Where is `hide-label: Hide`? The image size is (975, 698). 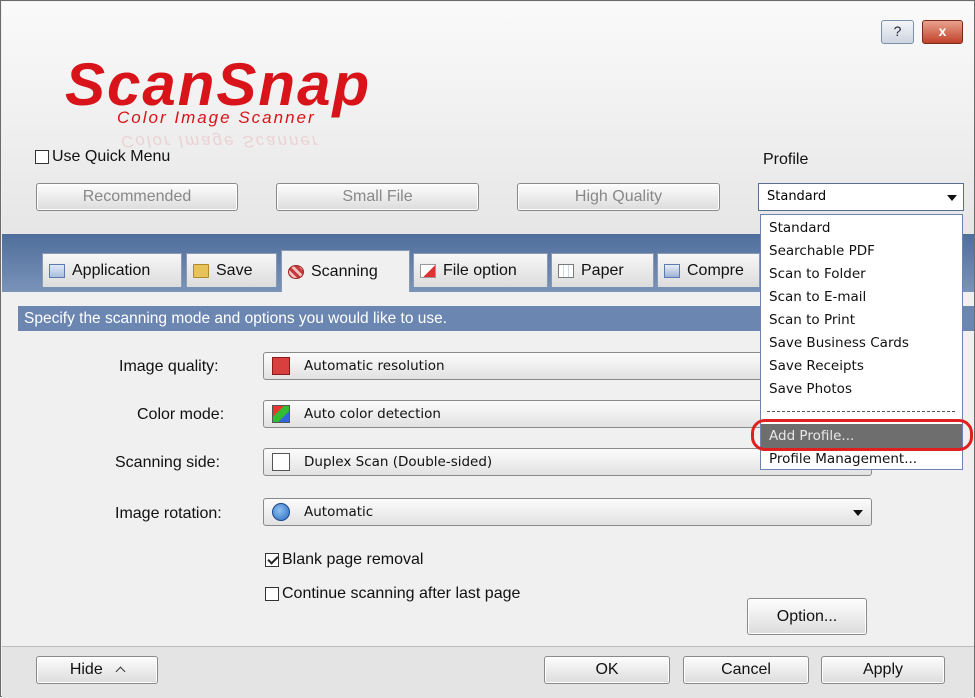 hide-label: Hide is located at coordinates (86, 669).